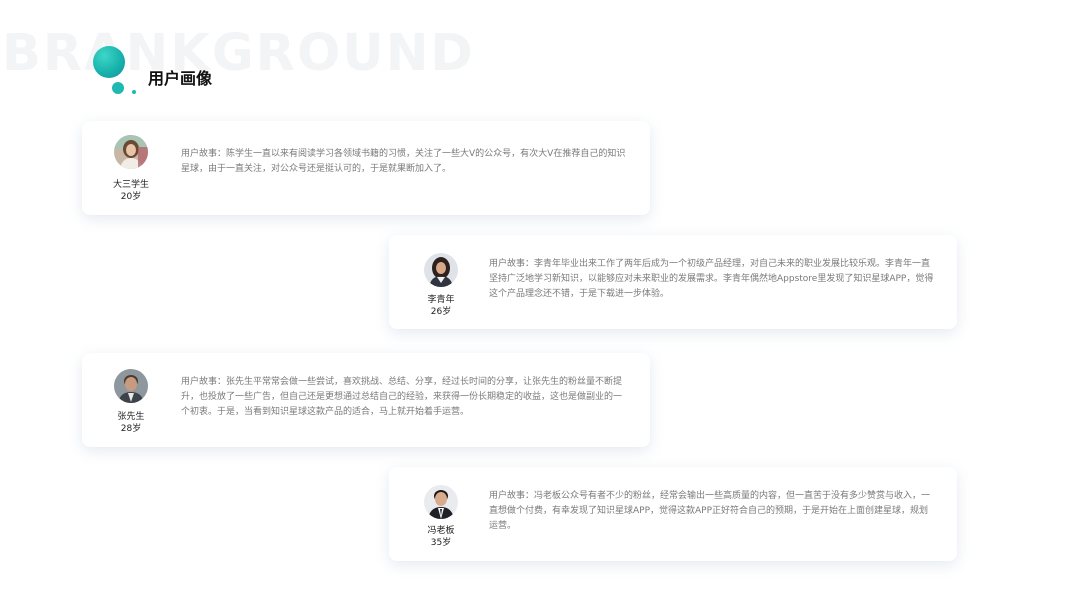  Describe the element at coordinates (109, 62) in the screenshot. I see `decorative-large-circle` at that location.